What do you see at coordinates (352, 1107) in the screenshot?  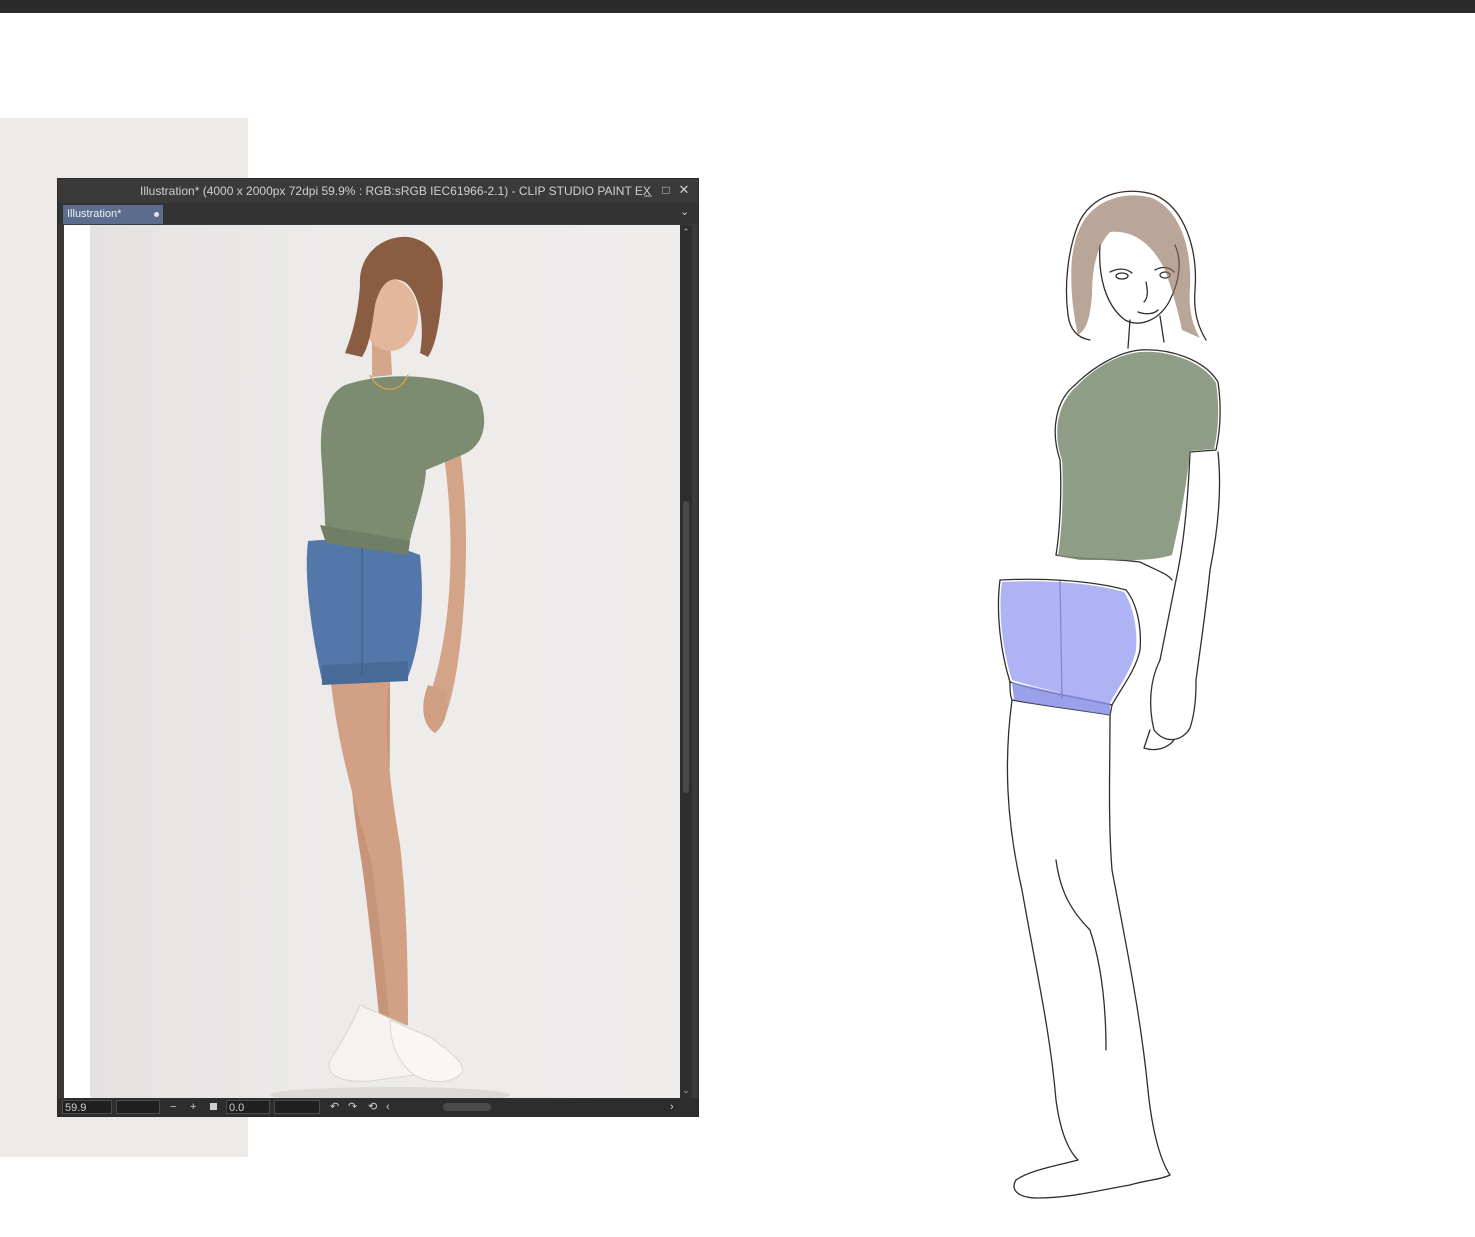 I see `rotate-right-icon: ↷` at bounding box center [352, 1107].